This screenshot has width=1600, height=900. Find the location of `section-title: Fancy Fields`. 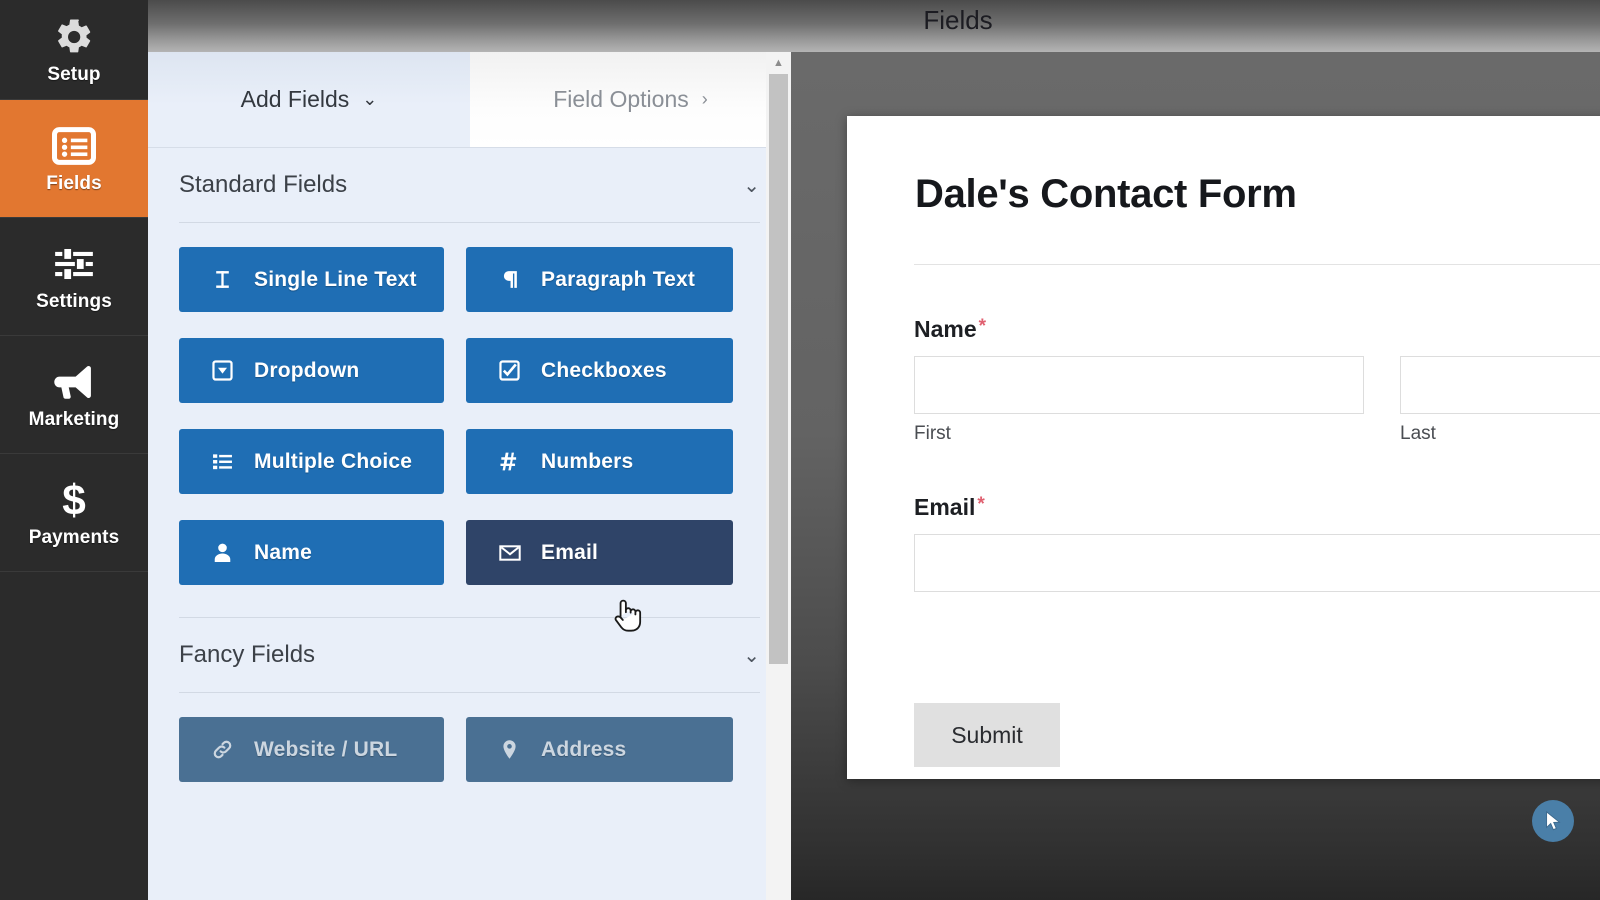

section-title: Fancy Fields is located at coordinates (247, 654).